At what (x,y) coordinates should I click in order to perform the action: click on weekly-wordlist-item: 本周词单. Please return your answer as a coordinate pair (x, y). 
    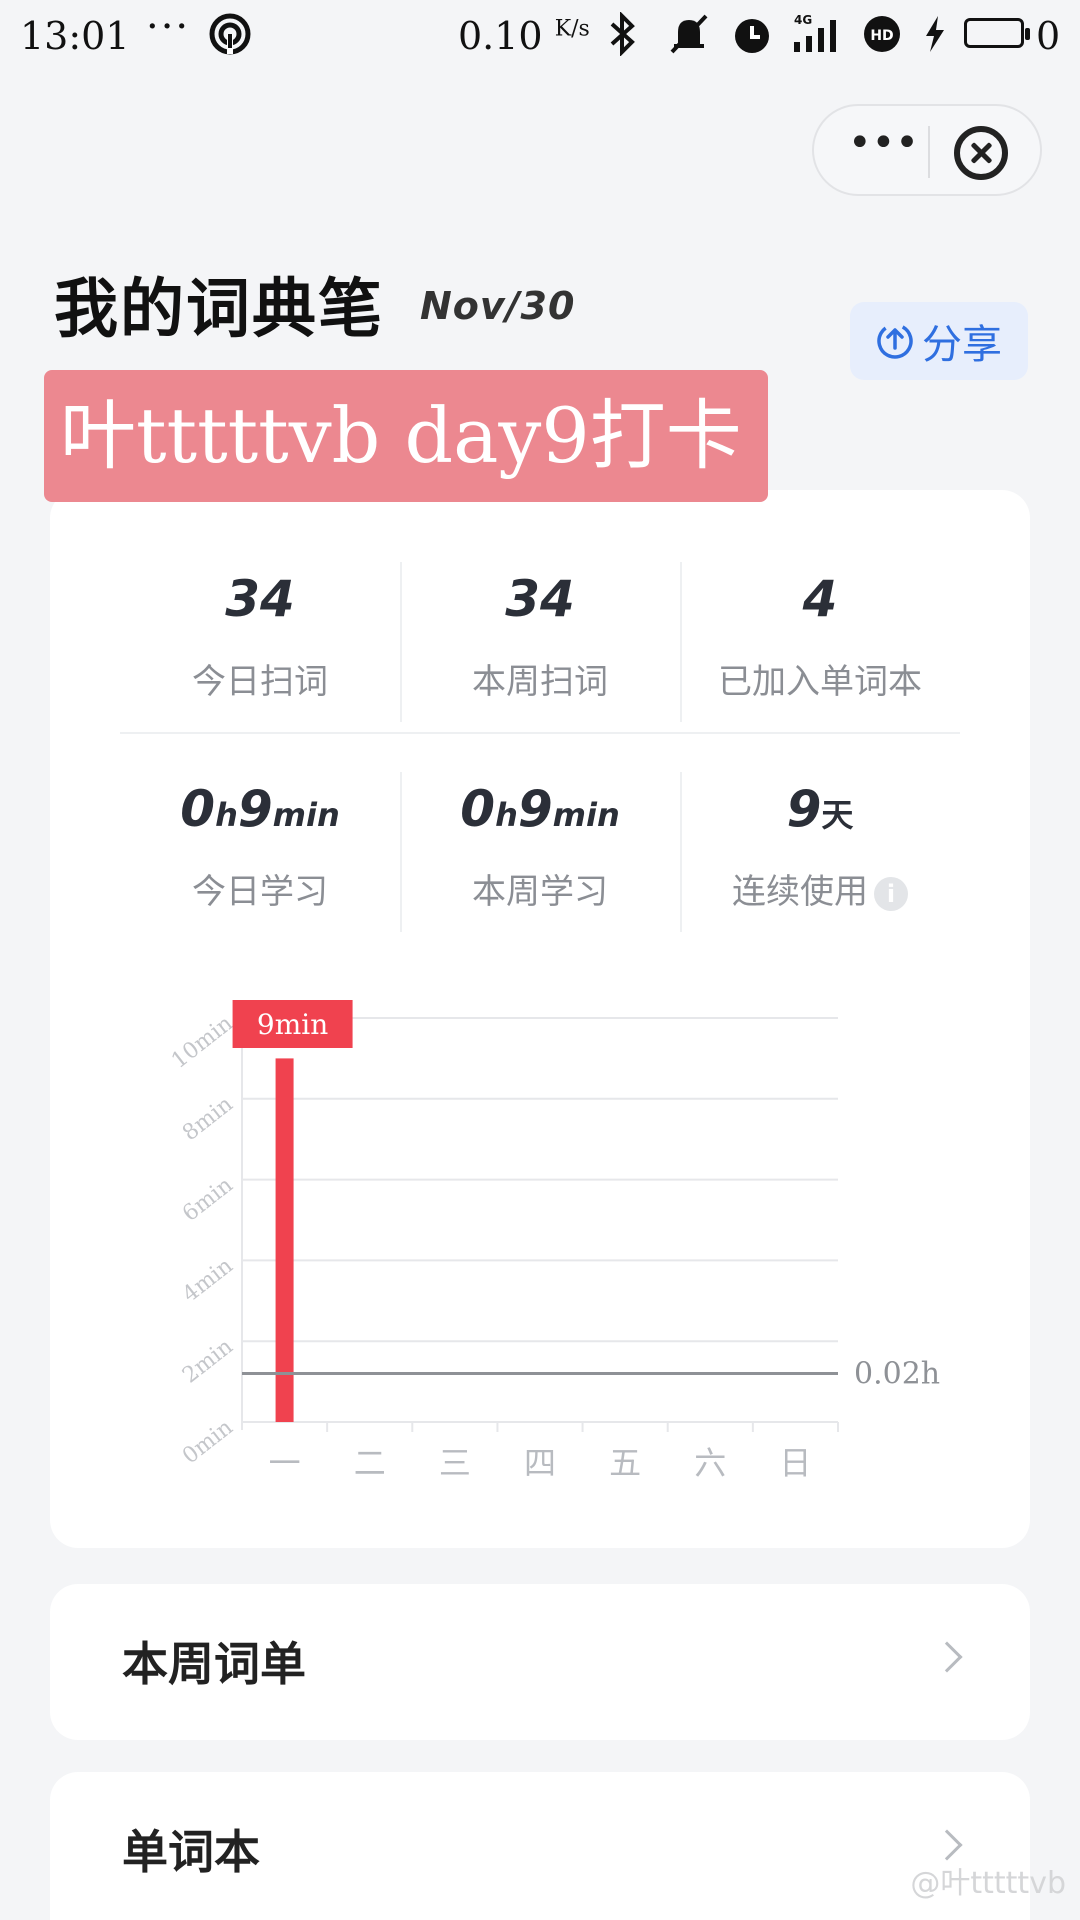
    Looking at the image, I should click on (540, 1662).